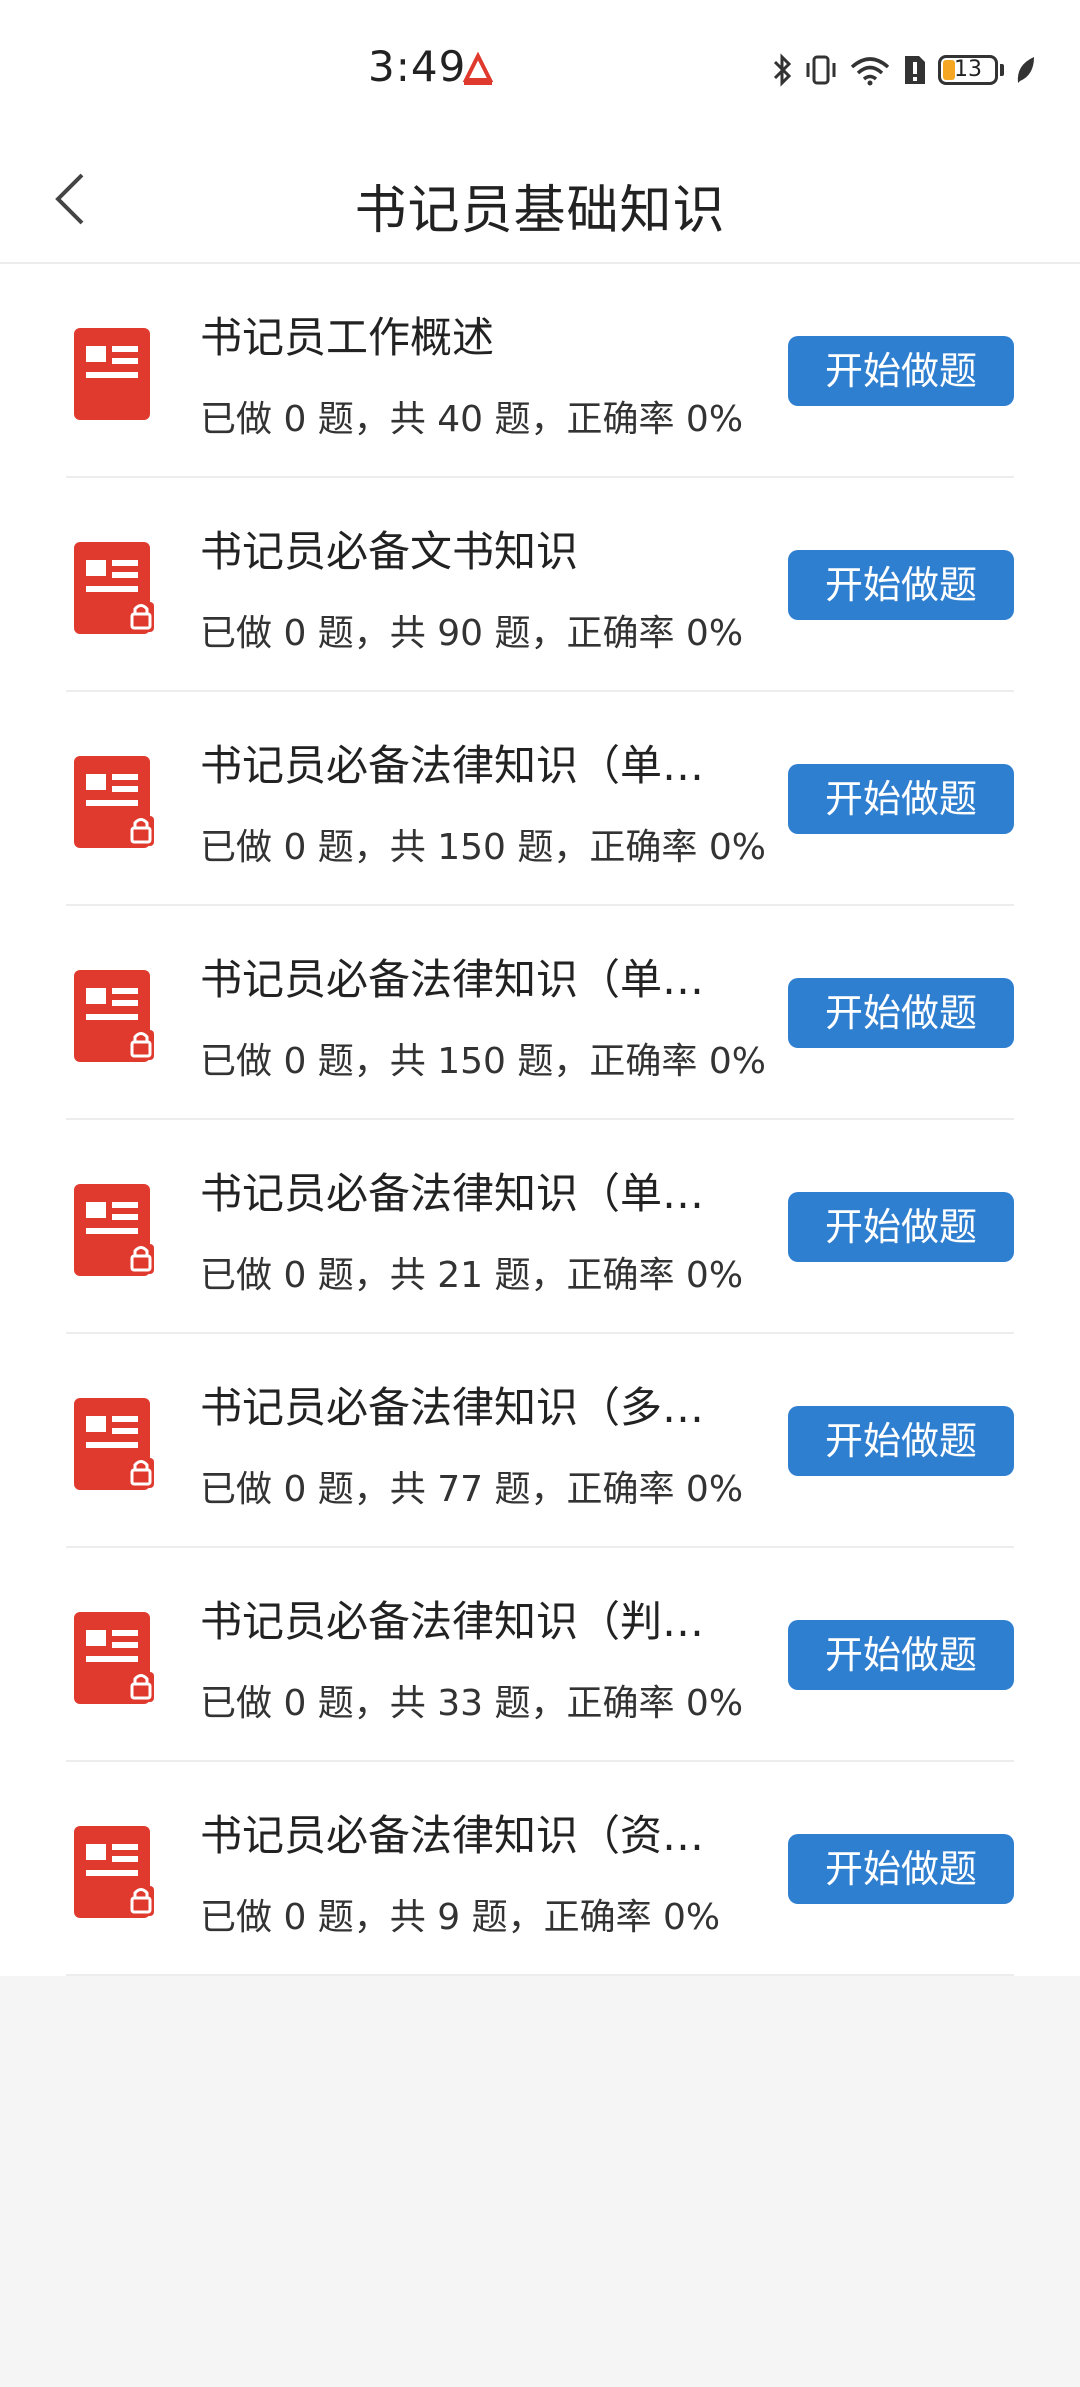  I want to click on list-item: 书记员必备法律知识（判… 已做 0 题，共 33 题，正确率 0% 开始做题, so click(540, 1655).